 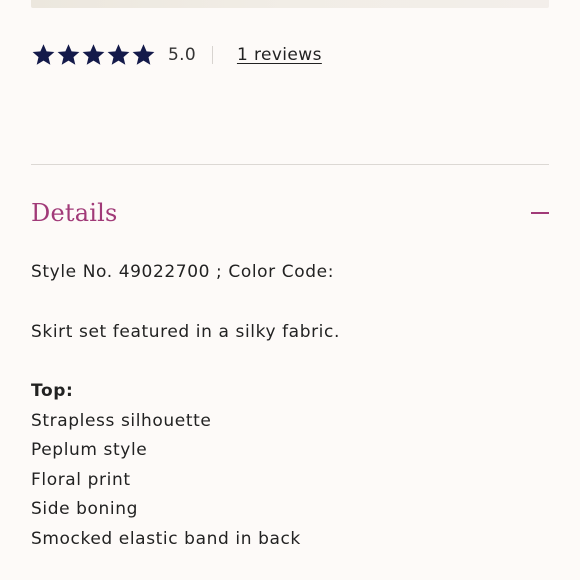 I want to click on reviews-link: 1 reviews, so click(x=279, y=55).